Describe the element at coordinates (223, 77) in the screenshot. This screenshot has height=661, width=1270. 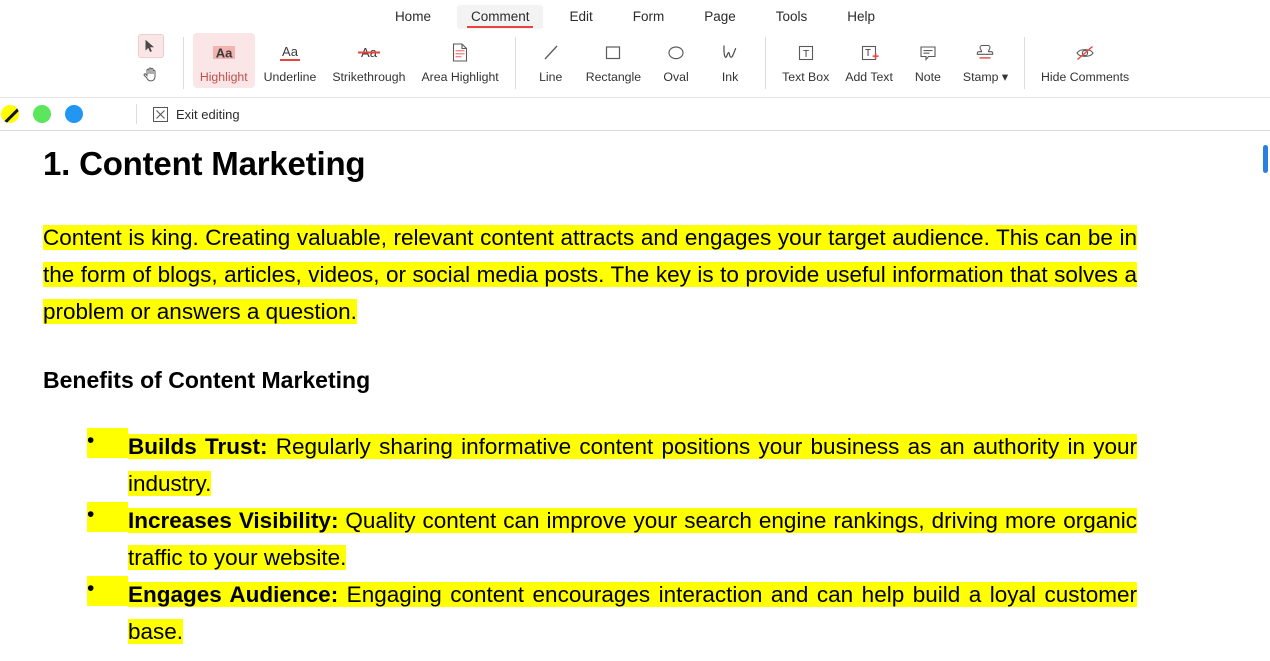
I see `tool-highlight-label: Highlight` at that location.